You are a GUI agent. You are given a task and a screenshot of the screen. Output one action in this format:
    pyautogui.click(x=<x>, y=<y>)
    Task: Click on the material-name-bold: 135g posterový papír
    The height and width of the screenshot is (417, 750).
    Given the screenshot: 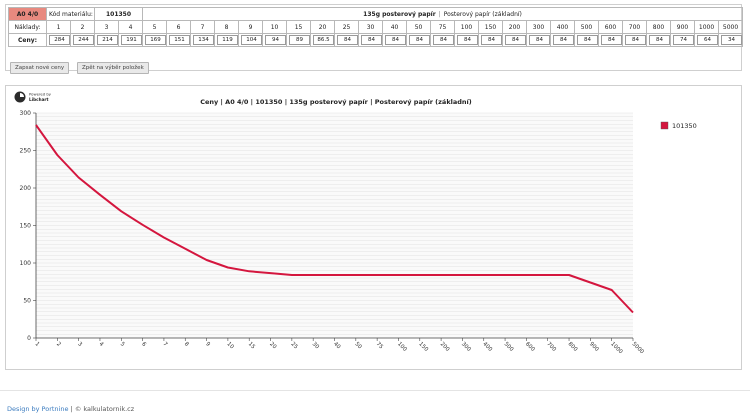 What is the action you would take?
    pyautogui.click(x=399, y=14)
    